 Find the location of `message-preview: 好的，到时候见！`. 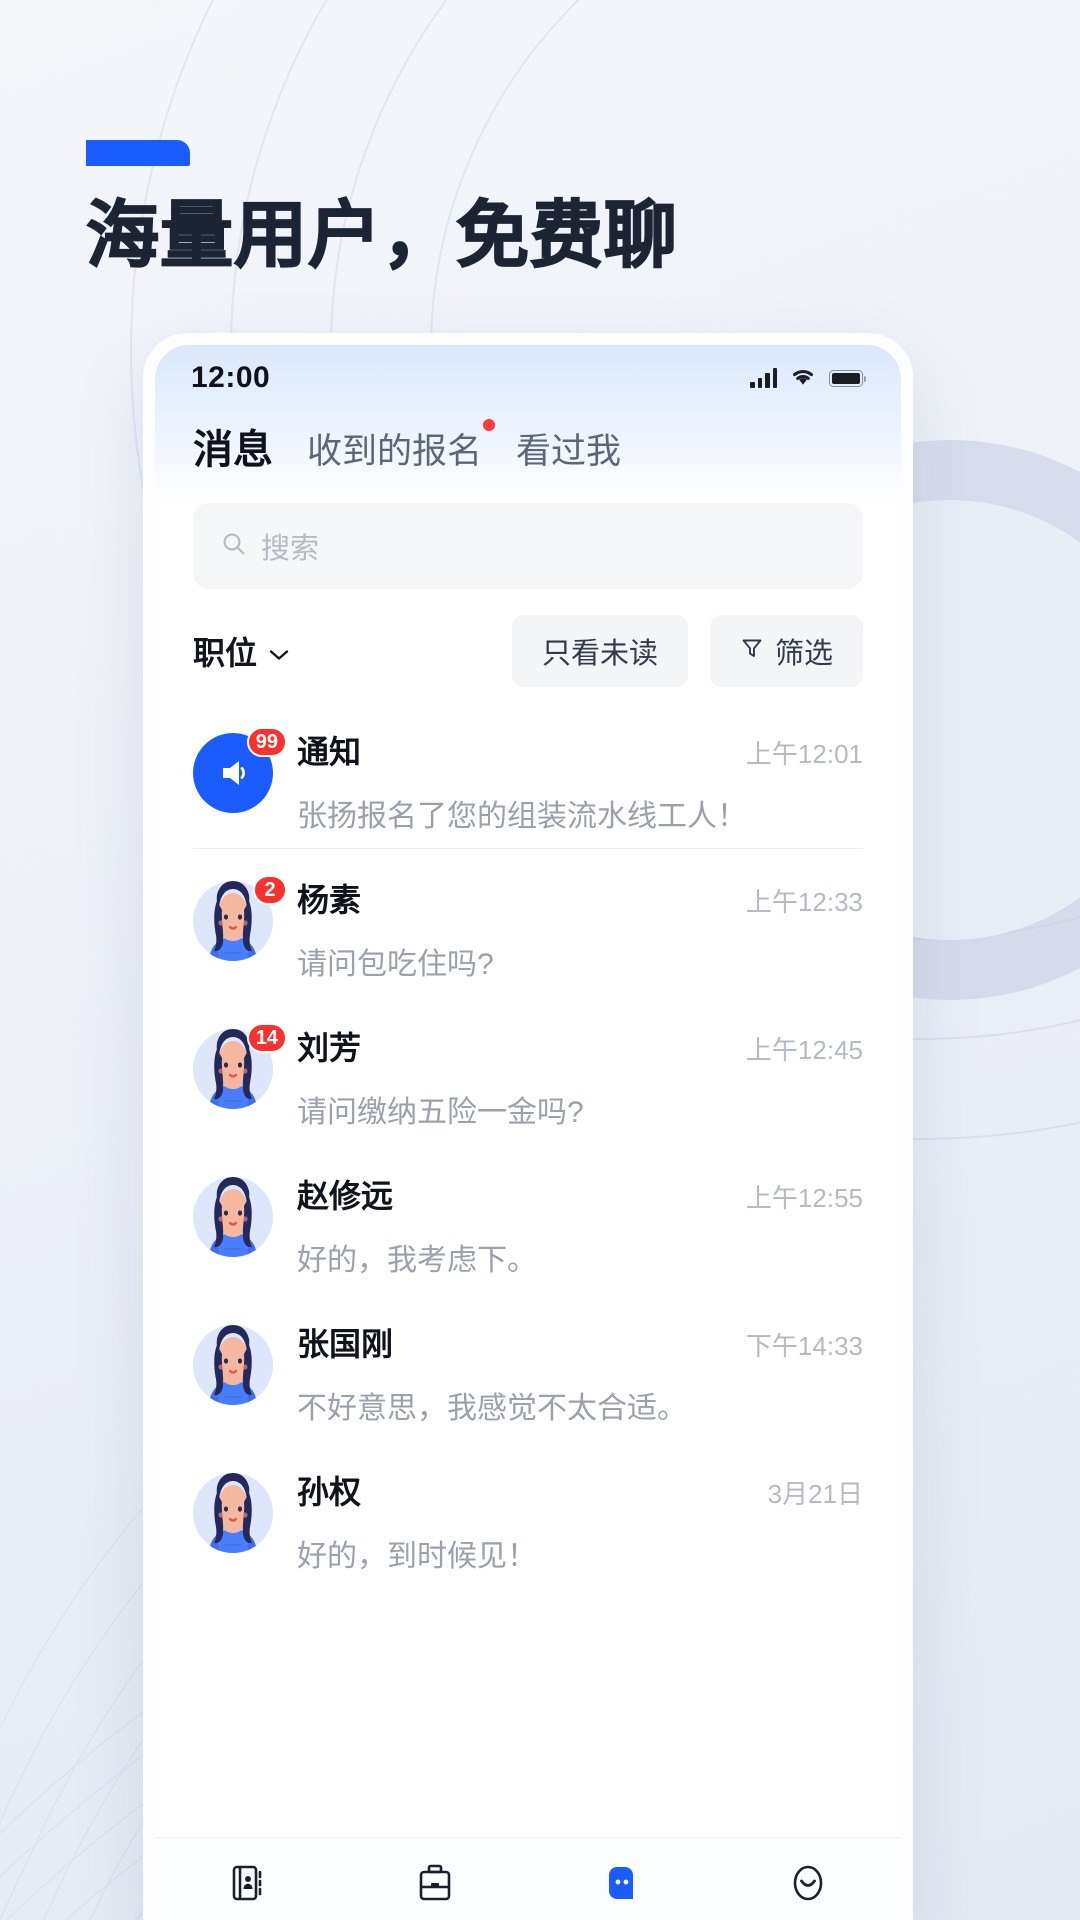

message-preview: 好的，到时候见！ is located at coordinates (417, 1556).